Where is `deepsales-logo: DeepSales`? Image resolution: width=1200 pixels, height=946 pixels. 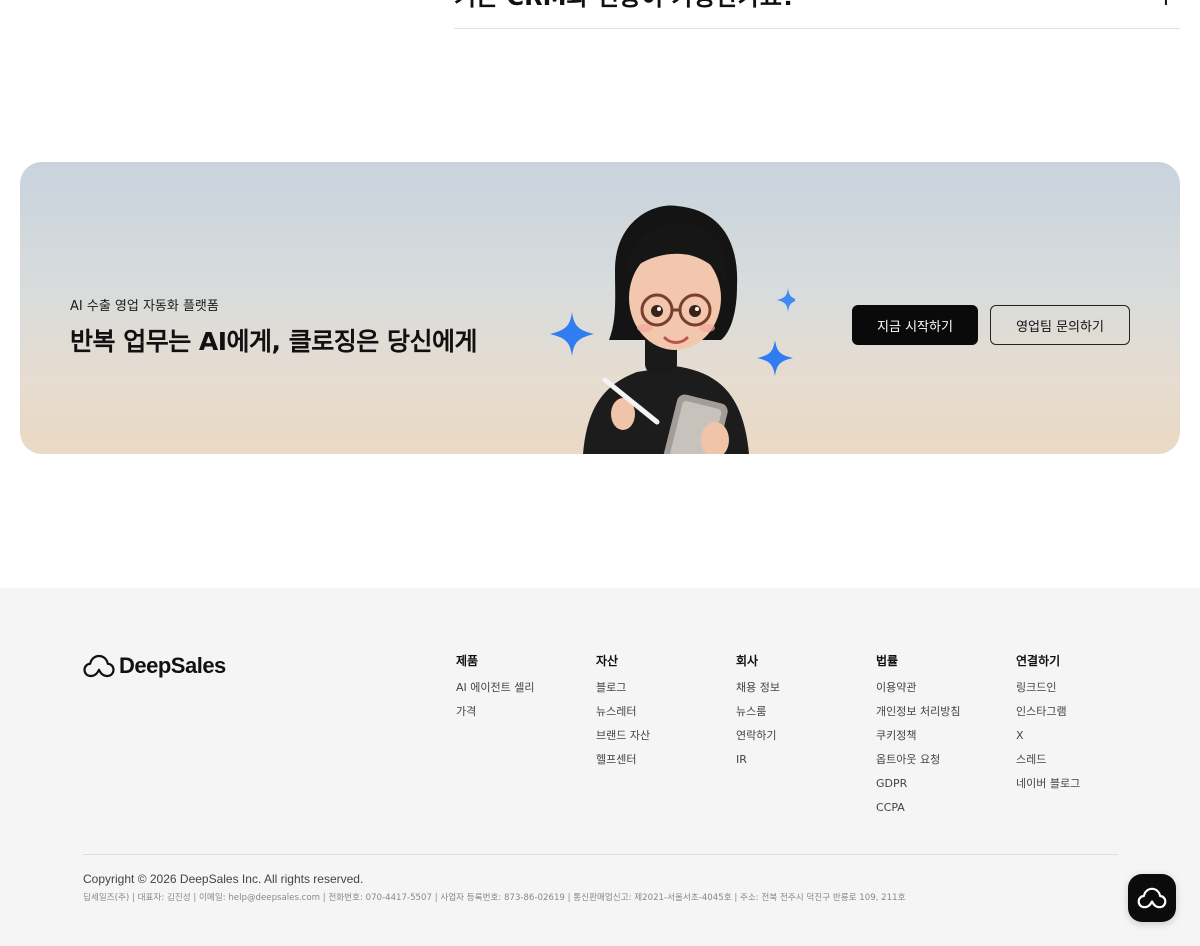 deepsales-logo: DeepSales is located at coordinates (154, 666).